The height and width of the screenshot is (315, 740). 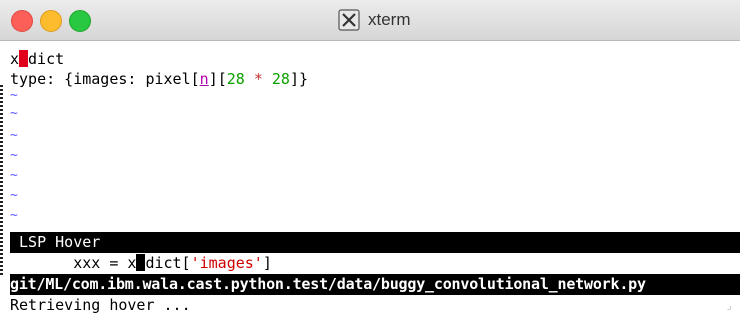 I want to click on editor-line-2: type: {images: pixel[n][28 * 28]}, so click(x=159, y=79).